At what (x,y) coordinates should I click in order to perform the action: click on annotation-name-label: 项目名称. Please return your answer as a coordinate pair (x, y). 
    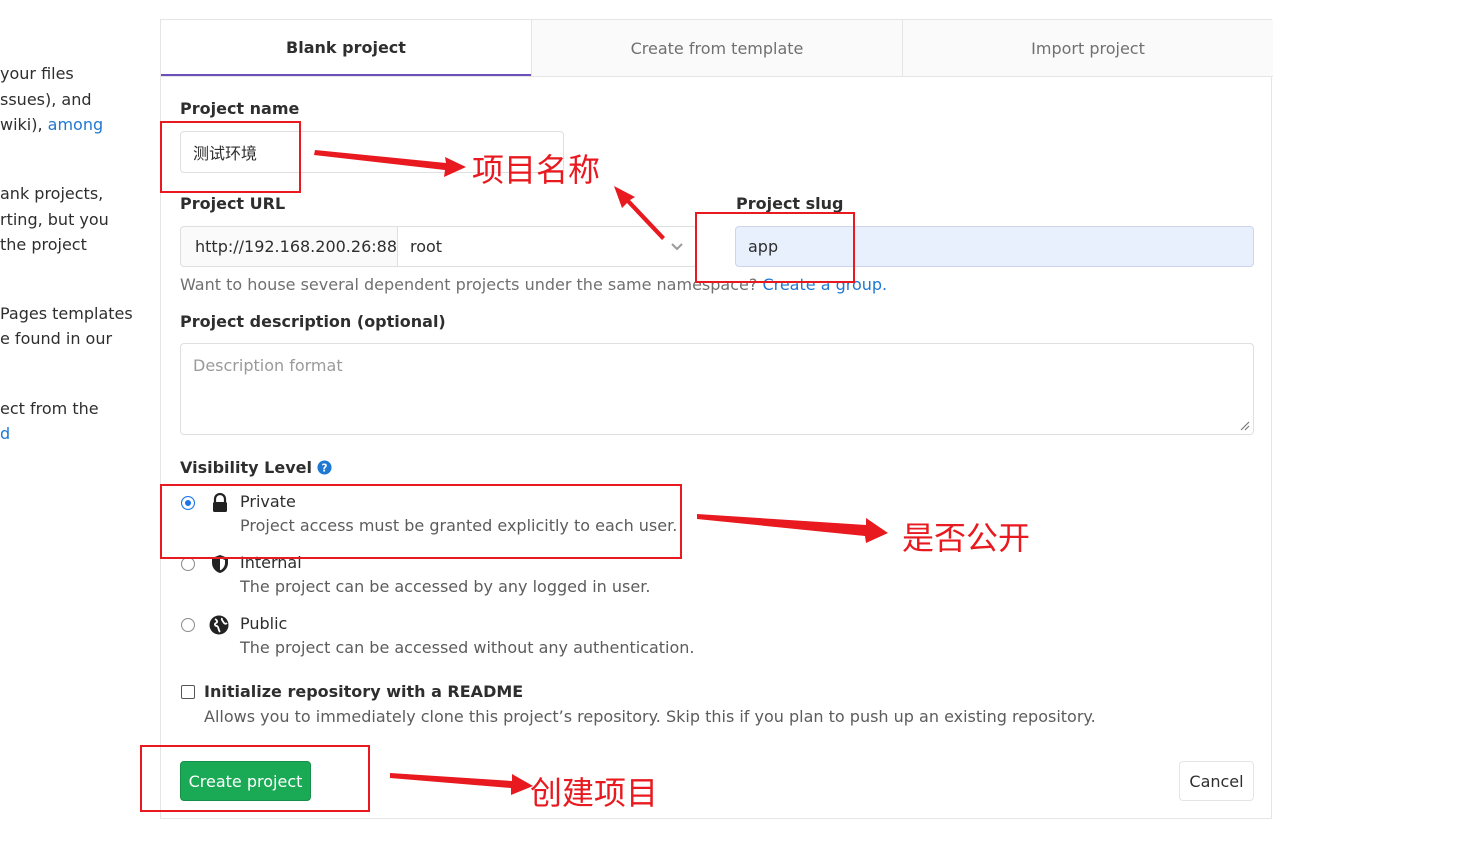
    Looking at the image, I should click on (536, 170).